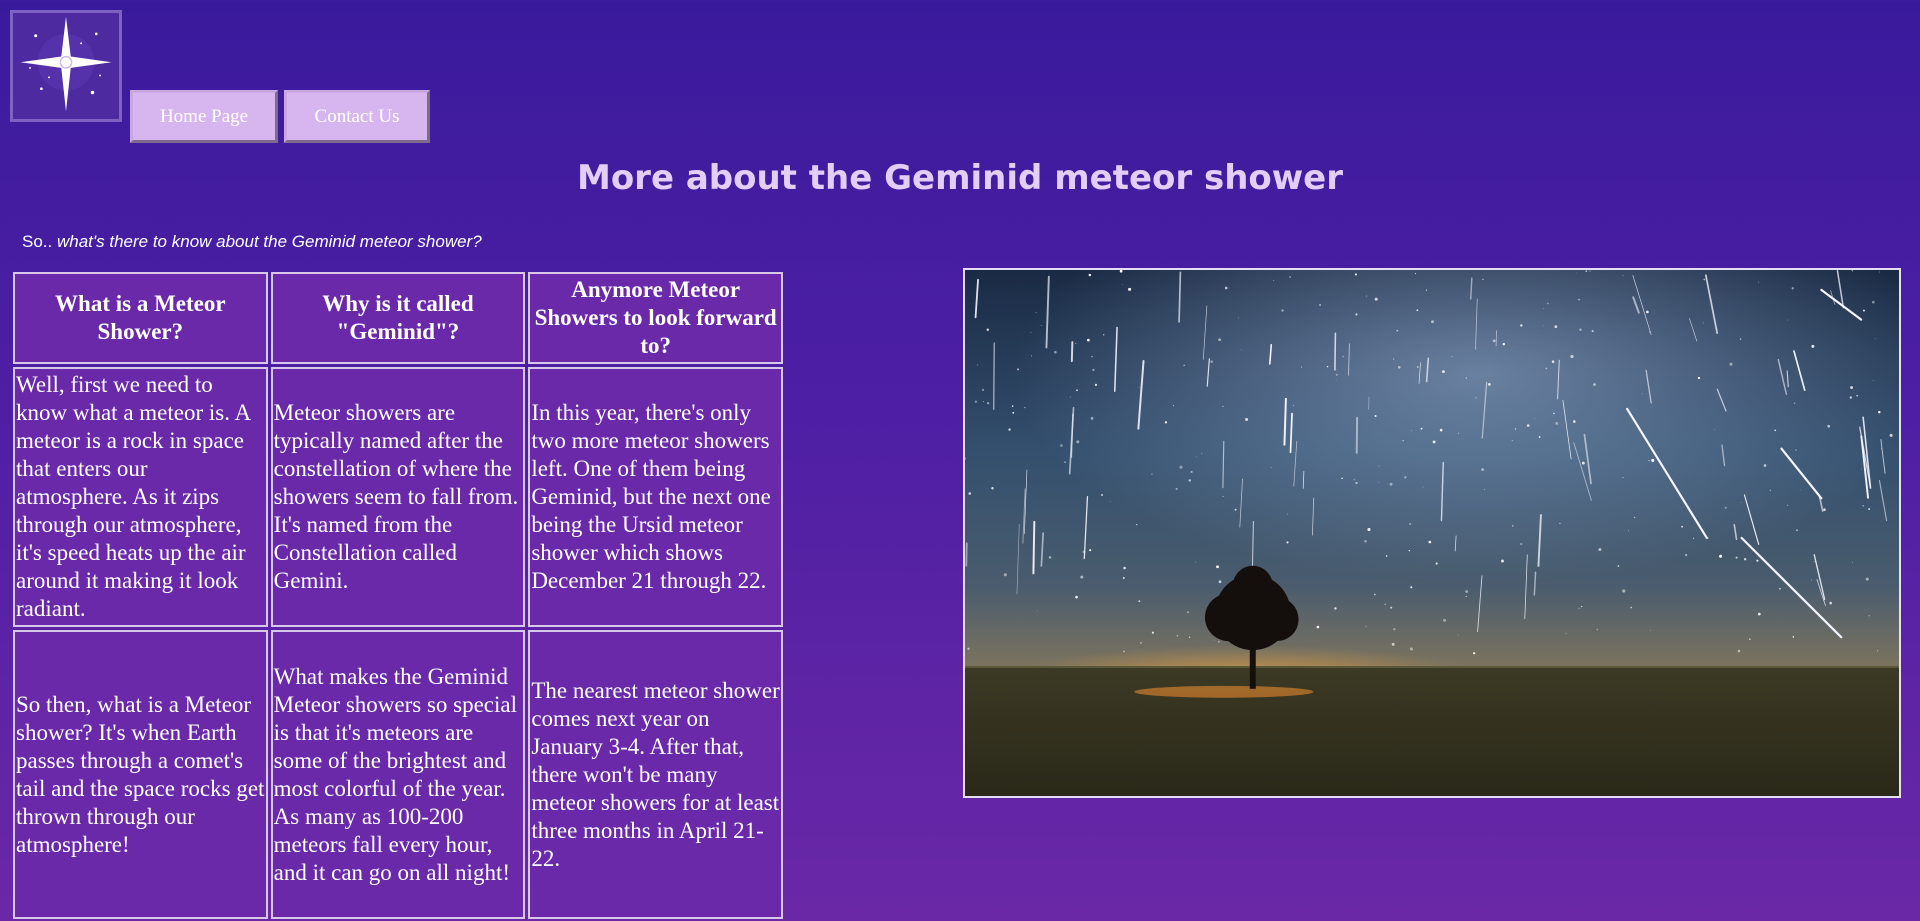  I want to click on contact-us-button: Contact Us, so click(357, 116).